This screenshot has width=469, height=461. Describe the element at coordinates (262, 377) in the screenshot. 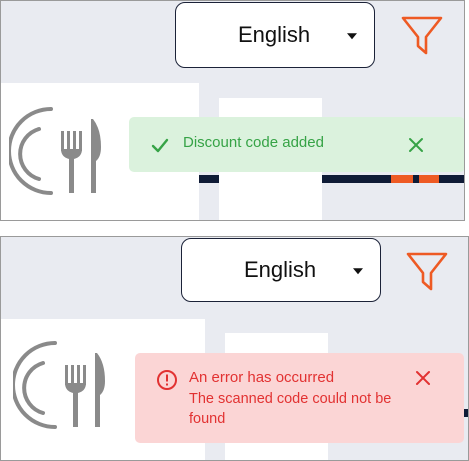

I see `toast-title: An error has occurred` at that location.